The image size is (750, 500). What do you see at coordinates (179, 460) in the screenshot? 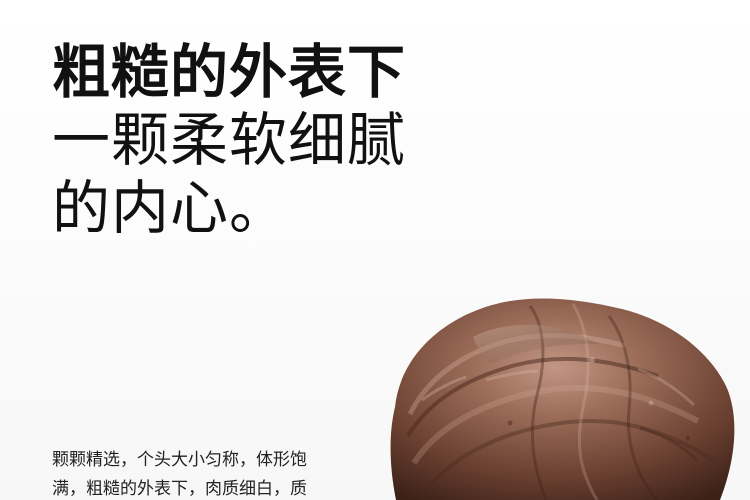
I see `description-line-1: 颗颗精选，个头大小匀称，体形饱` at bounding box center [179, 460].